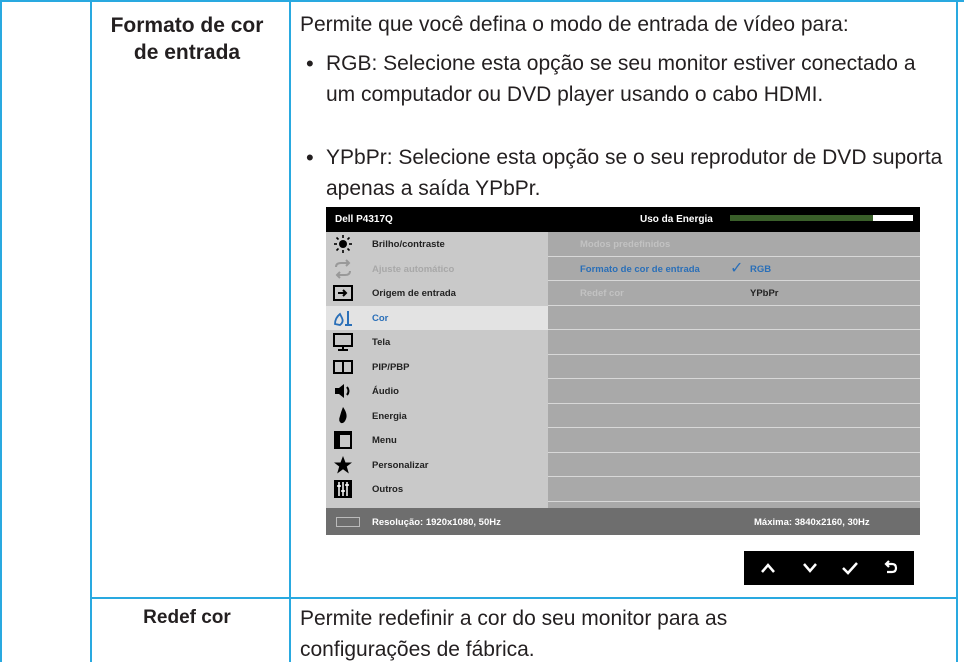 This screenshot has height=665, width=964. I want to click on back-icon, so click(890, 568).